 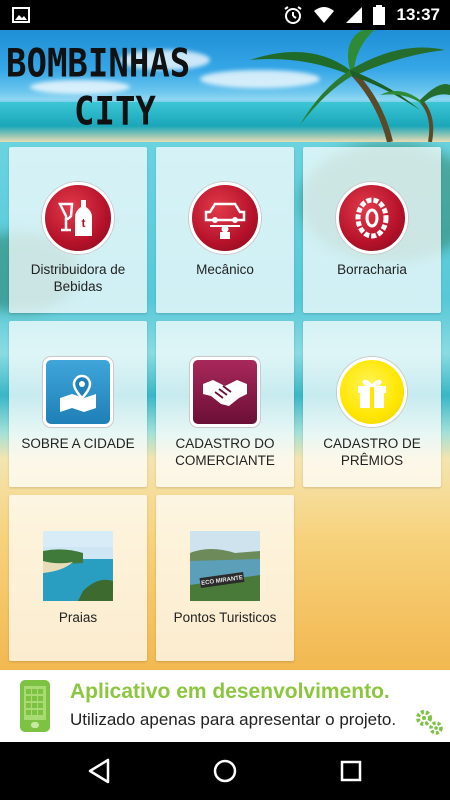 I want to click on home-icon, so click(x=225, y=771).